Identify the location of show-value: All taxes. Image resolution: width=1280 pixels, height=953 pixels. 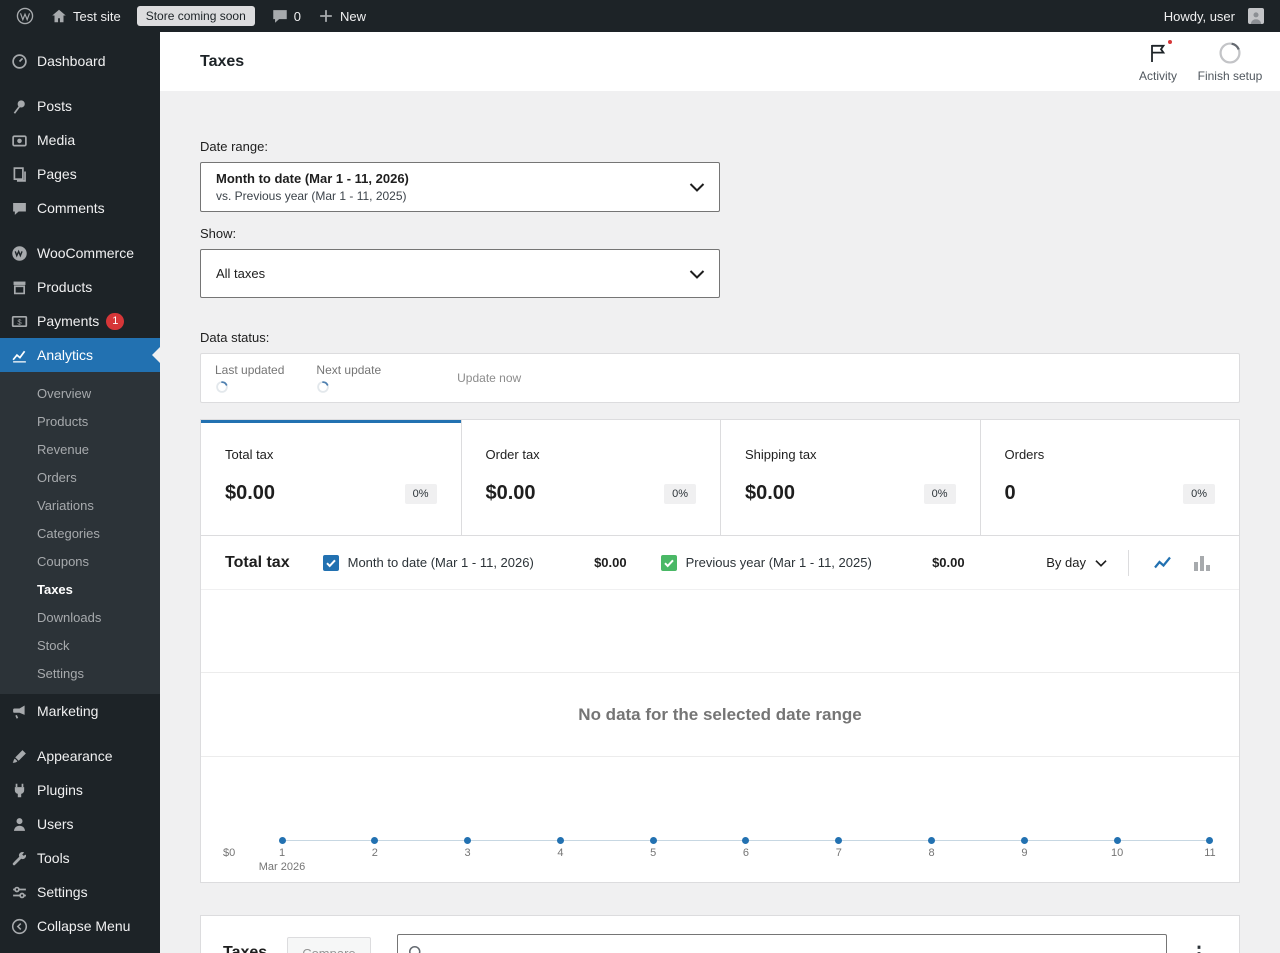
(241, 273).